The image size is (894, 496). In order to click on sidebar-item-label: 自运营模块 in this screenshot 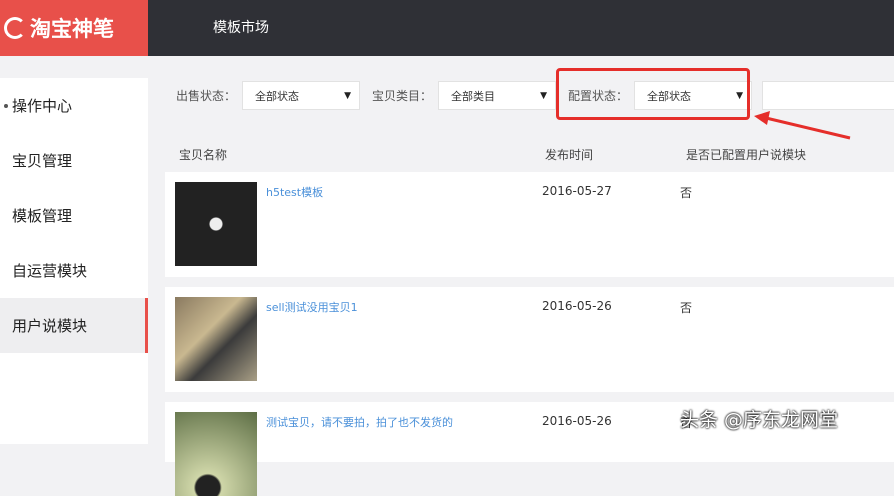, I will do `click(50, 271)`.